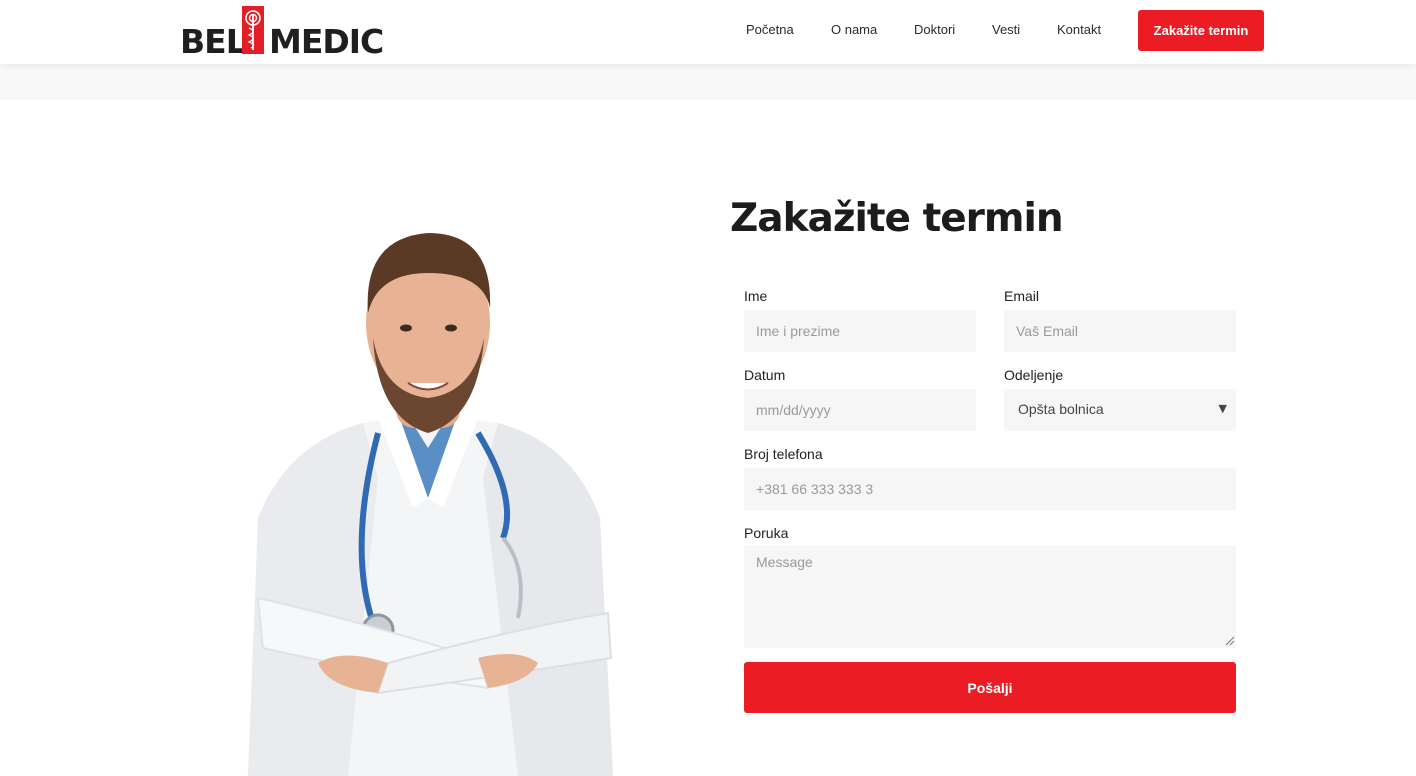 This screenshot has height=776, width=1416. I want to click on caret-down-icon: ▼, so click(1222, 408).